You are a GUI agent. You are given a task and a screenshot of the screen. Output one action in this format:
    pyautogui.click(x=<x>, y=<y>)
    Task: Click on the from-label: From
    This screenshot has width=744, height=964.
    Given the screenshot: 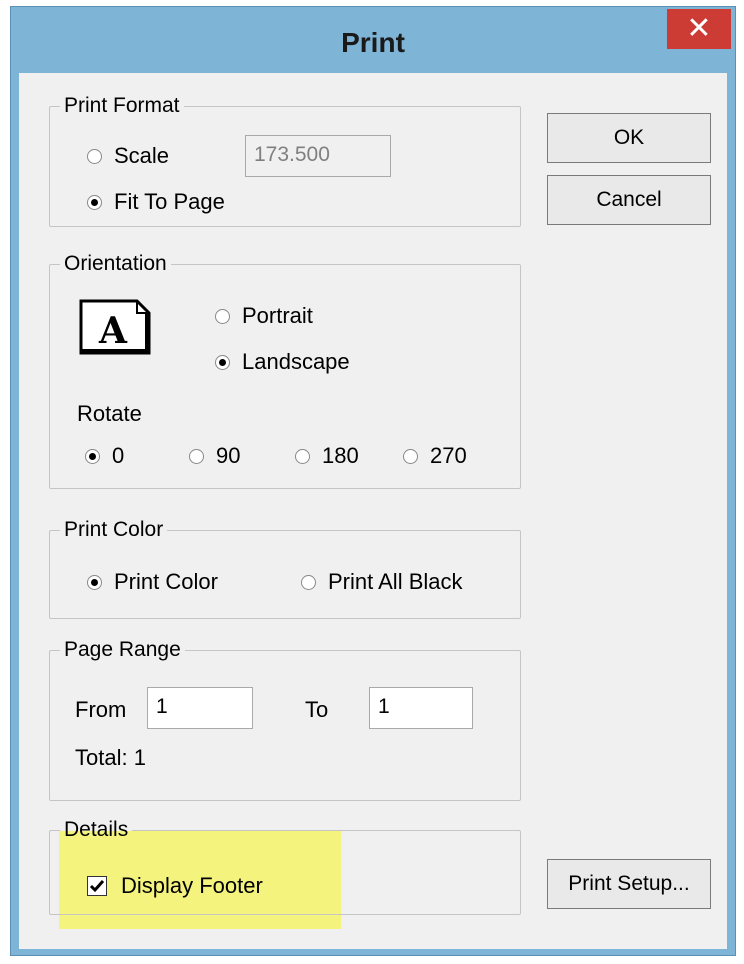 What is the action you would take?
    pyautogui.click(x=101, y=709)
    